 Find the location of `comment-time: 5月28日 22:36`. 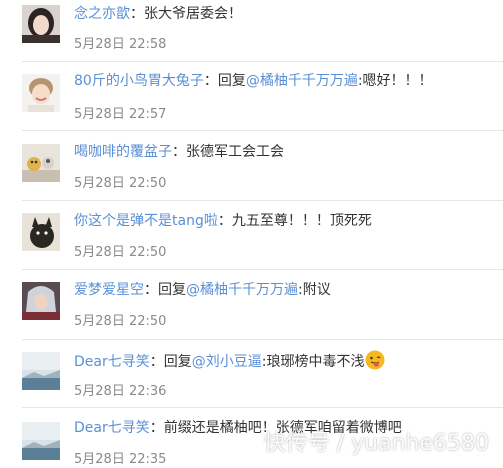

comment-time: 5月28日 22:36 is located at coordinates (120, 391).